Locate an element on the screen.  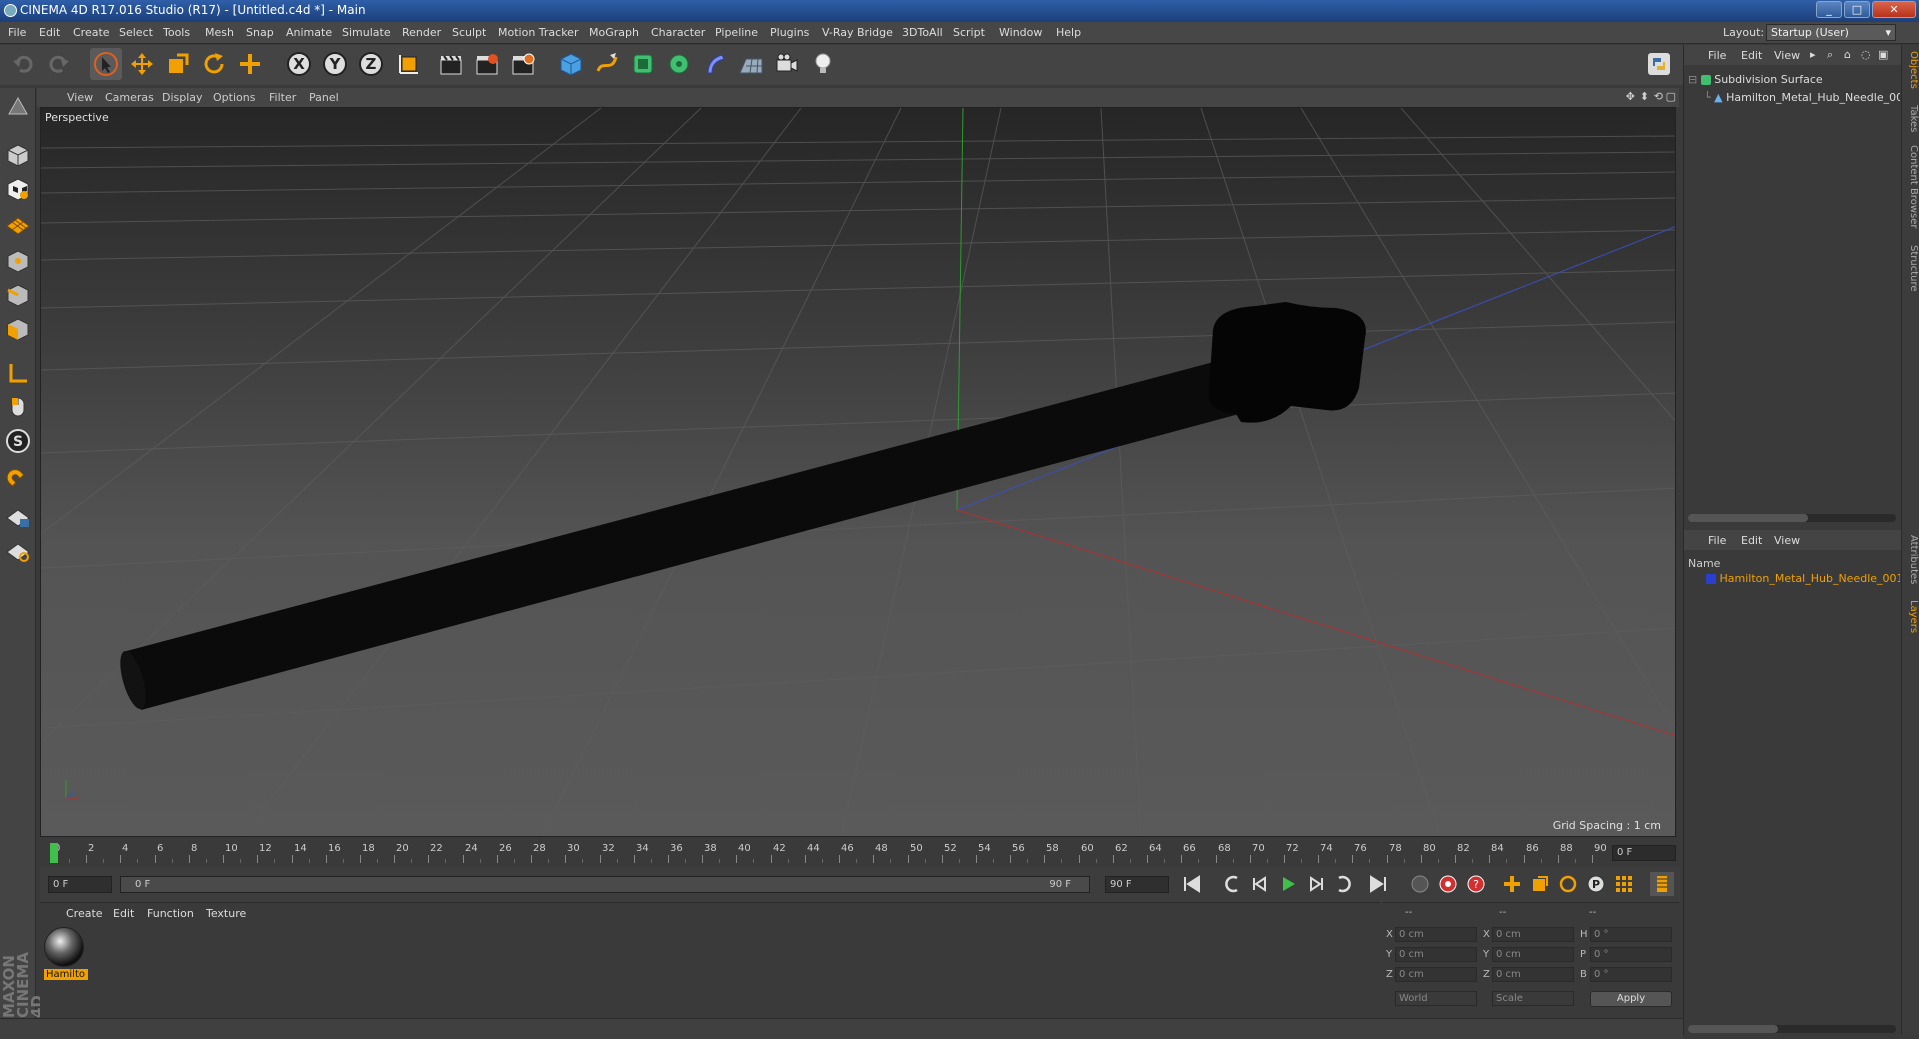
menu-mesh: Mesh is located at coordinates (219, 32).